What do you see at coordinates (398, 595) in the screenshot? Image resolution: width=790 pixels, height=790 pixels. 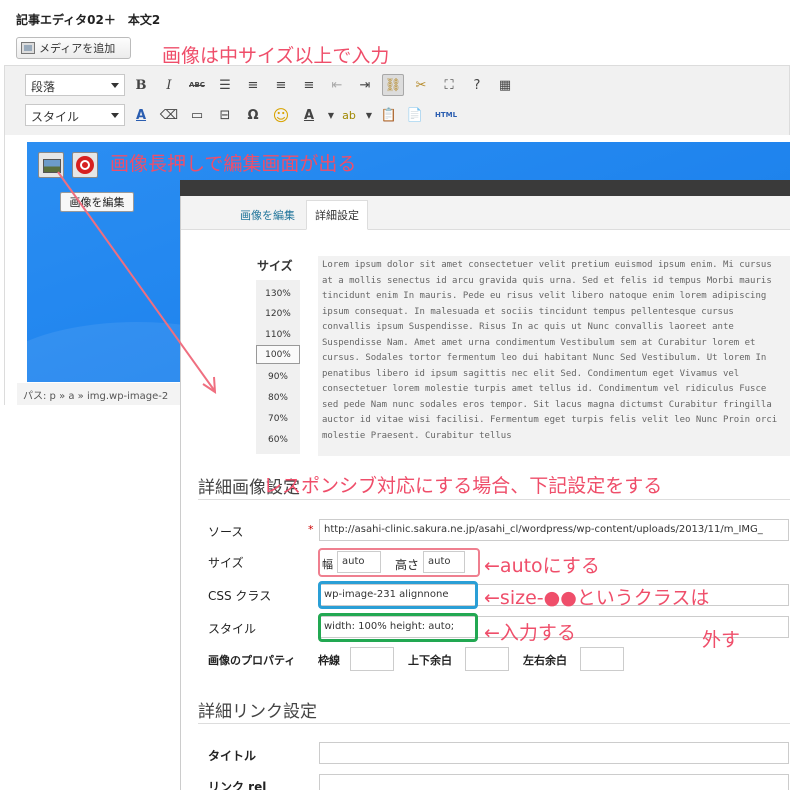 I see `css-class-highlight` at bounding box center [398, 595].